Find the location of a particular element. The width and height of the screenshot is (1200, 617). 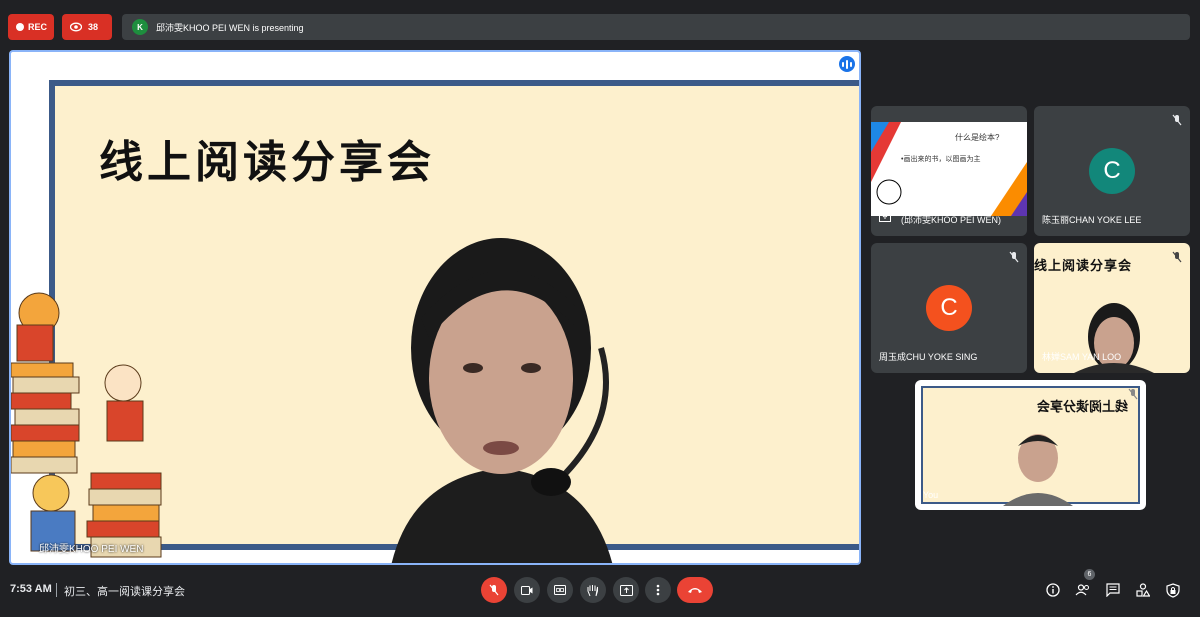

divider is located at coordinates (56, 590).